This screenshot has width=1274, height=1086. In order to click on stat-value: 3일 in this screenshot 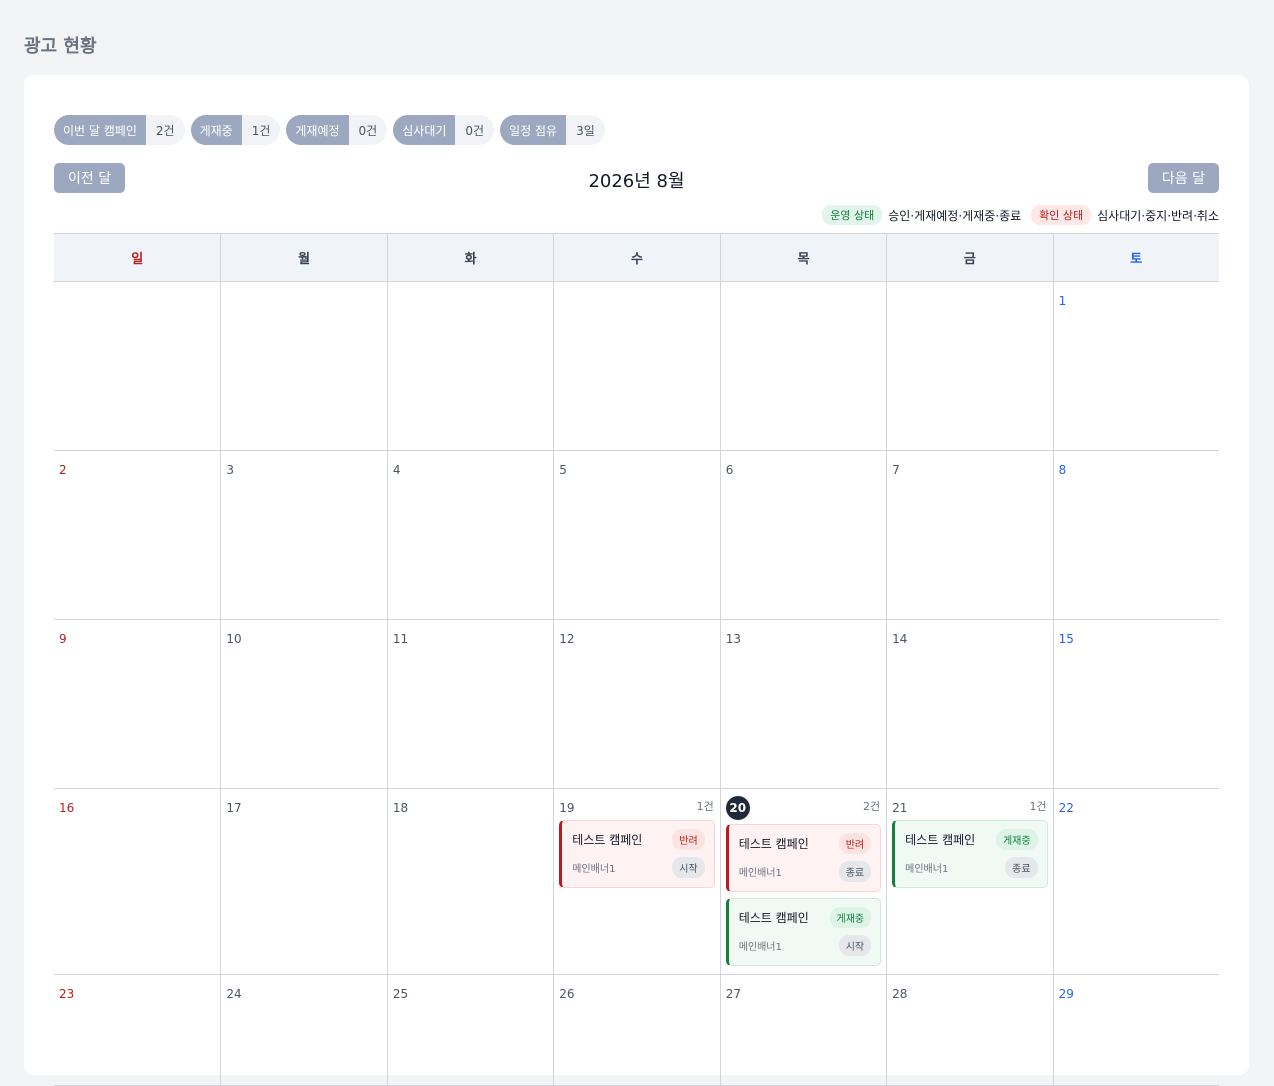, I will do `click(585, 130)`.